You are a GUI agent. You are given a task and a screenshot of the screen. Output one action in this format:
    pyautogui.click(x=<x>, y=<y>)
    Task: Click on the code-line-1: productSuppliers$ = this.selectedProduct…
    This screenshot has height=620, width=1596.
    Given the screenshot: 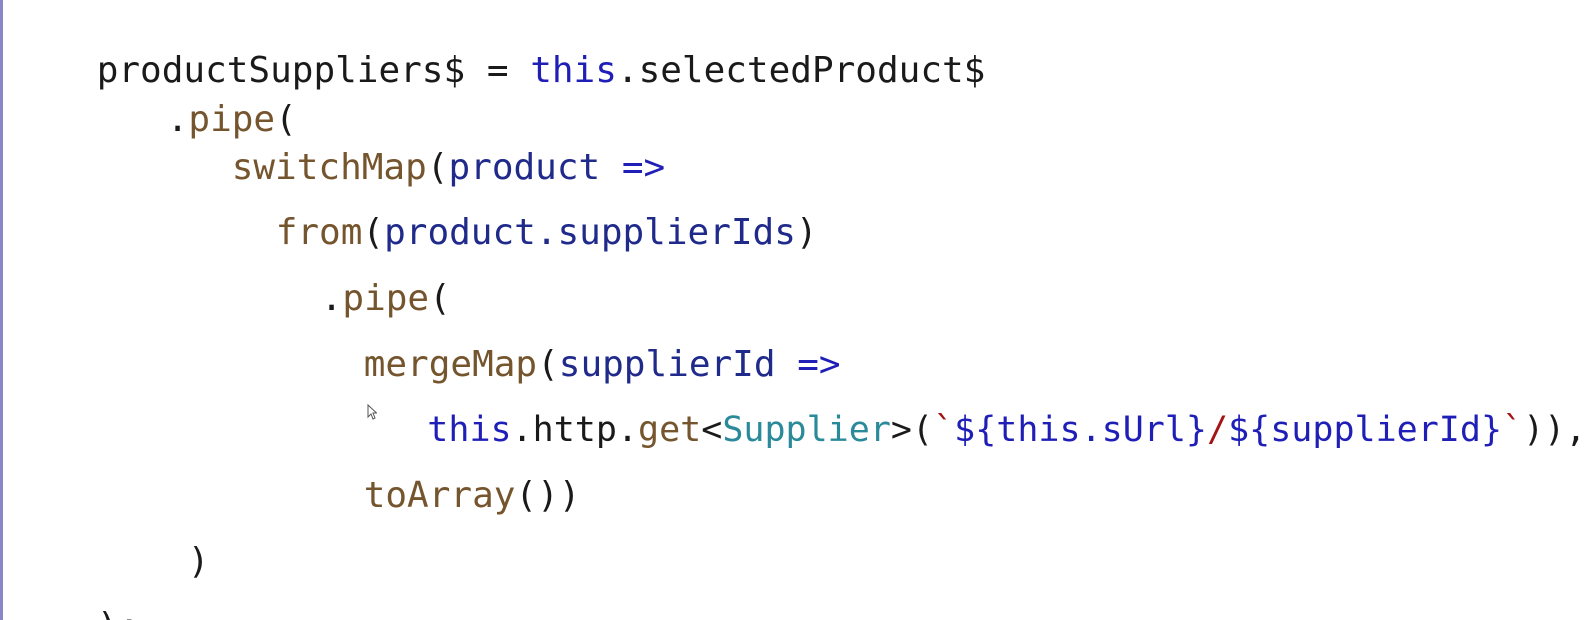 What is the action you would take?
    pyautogui.click(x=498, y=48)
    